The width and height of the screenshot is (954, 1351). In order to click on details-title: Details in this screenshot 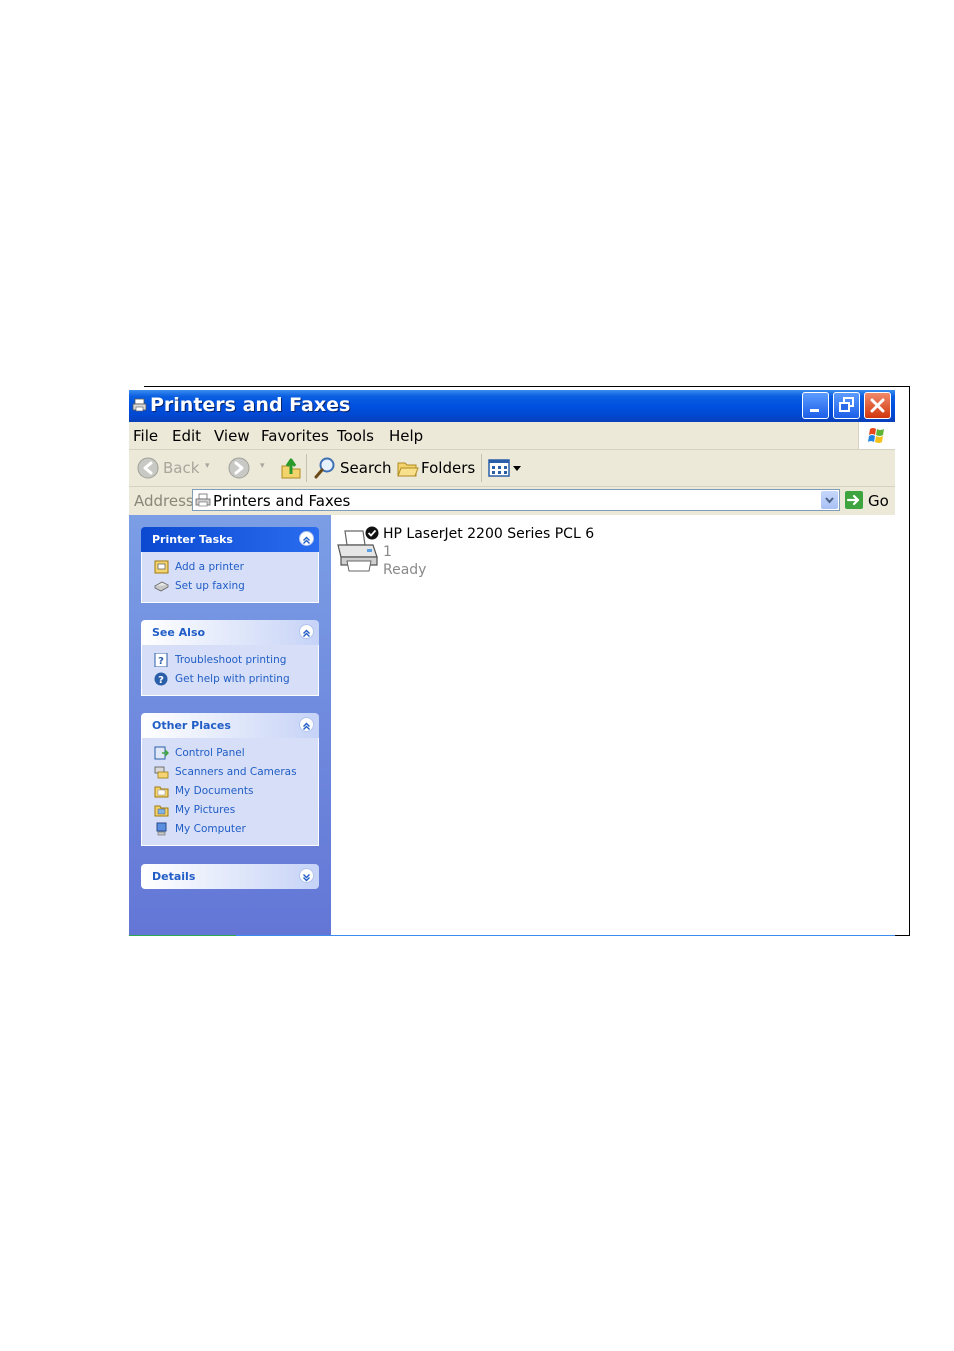, I will do `click(174, 876)`.